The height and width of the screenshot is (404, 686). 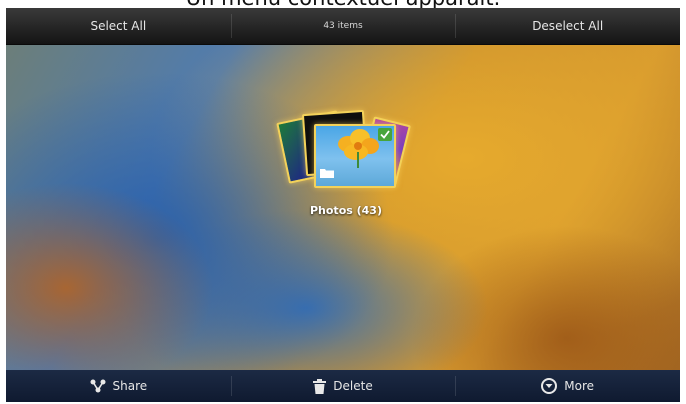 I want to click on bottom-action-bar: Share Delete More, so click(x=343, y=386).